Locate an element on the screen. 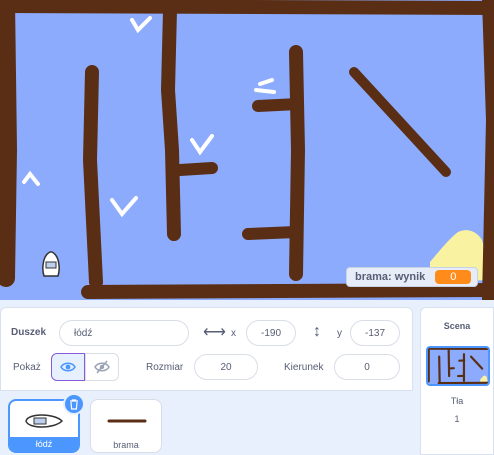 The height and width of the screenshot is (455, 494). scene-thumbnail-image is located at coordinates (458, 366).